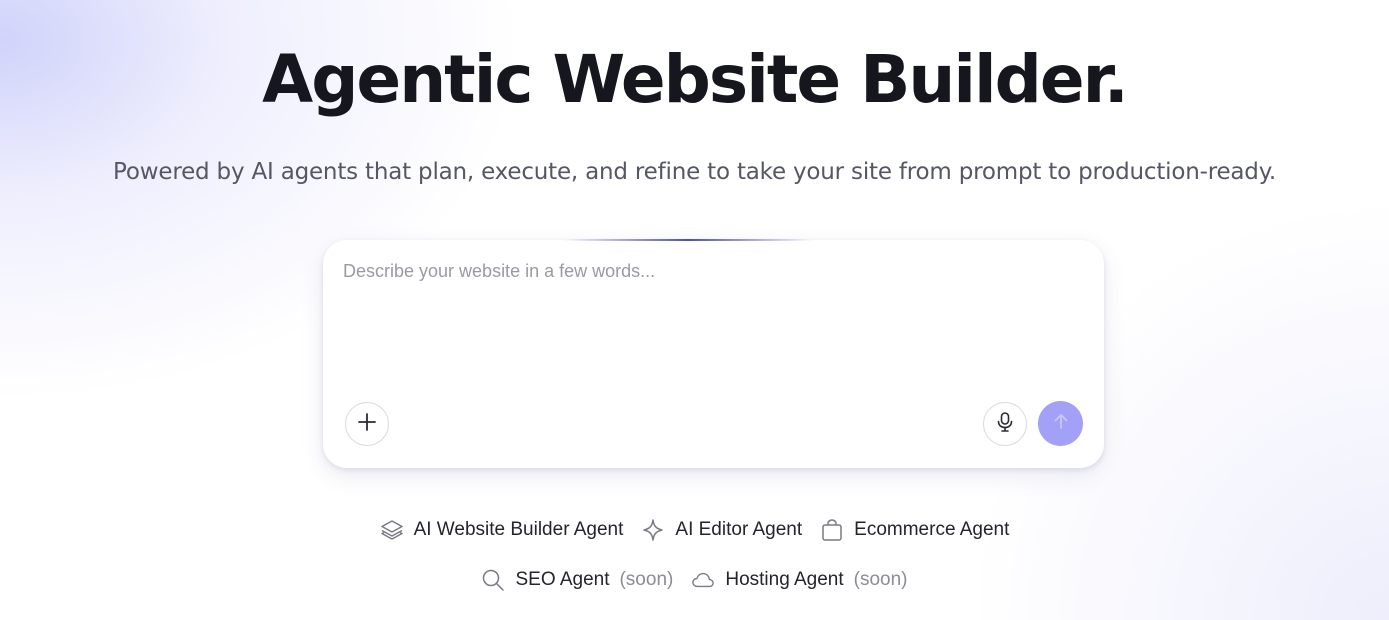  Describe the element at coordinates (493, 580) in the screenshot. I see `search-icon` at that location.